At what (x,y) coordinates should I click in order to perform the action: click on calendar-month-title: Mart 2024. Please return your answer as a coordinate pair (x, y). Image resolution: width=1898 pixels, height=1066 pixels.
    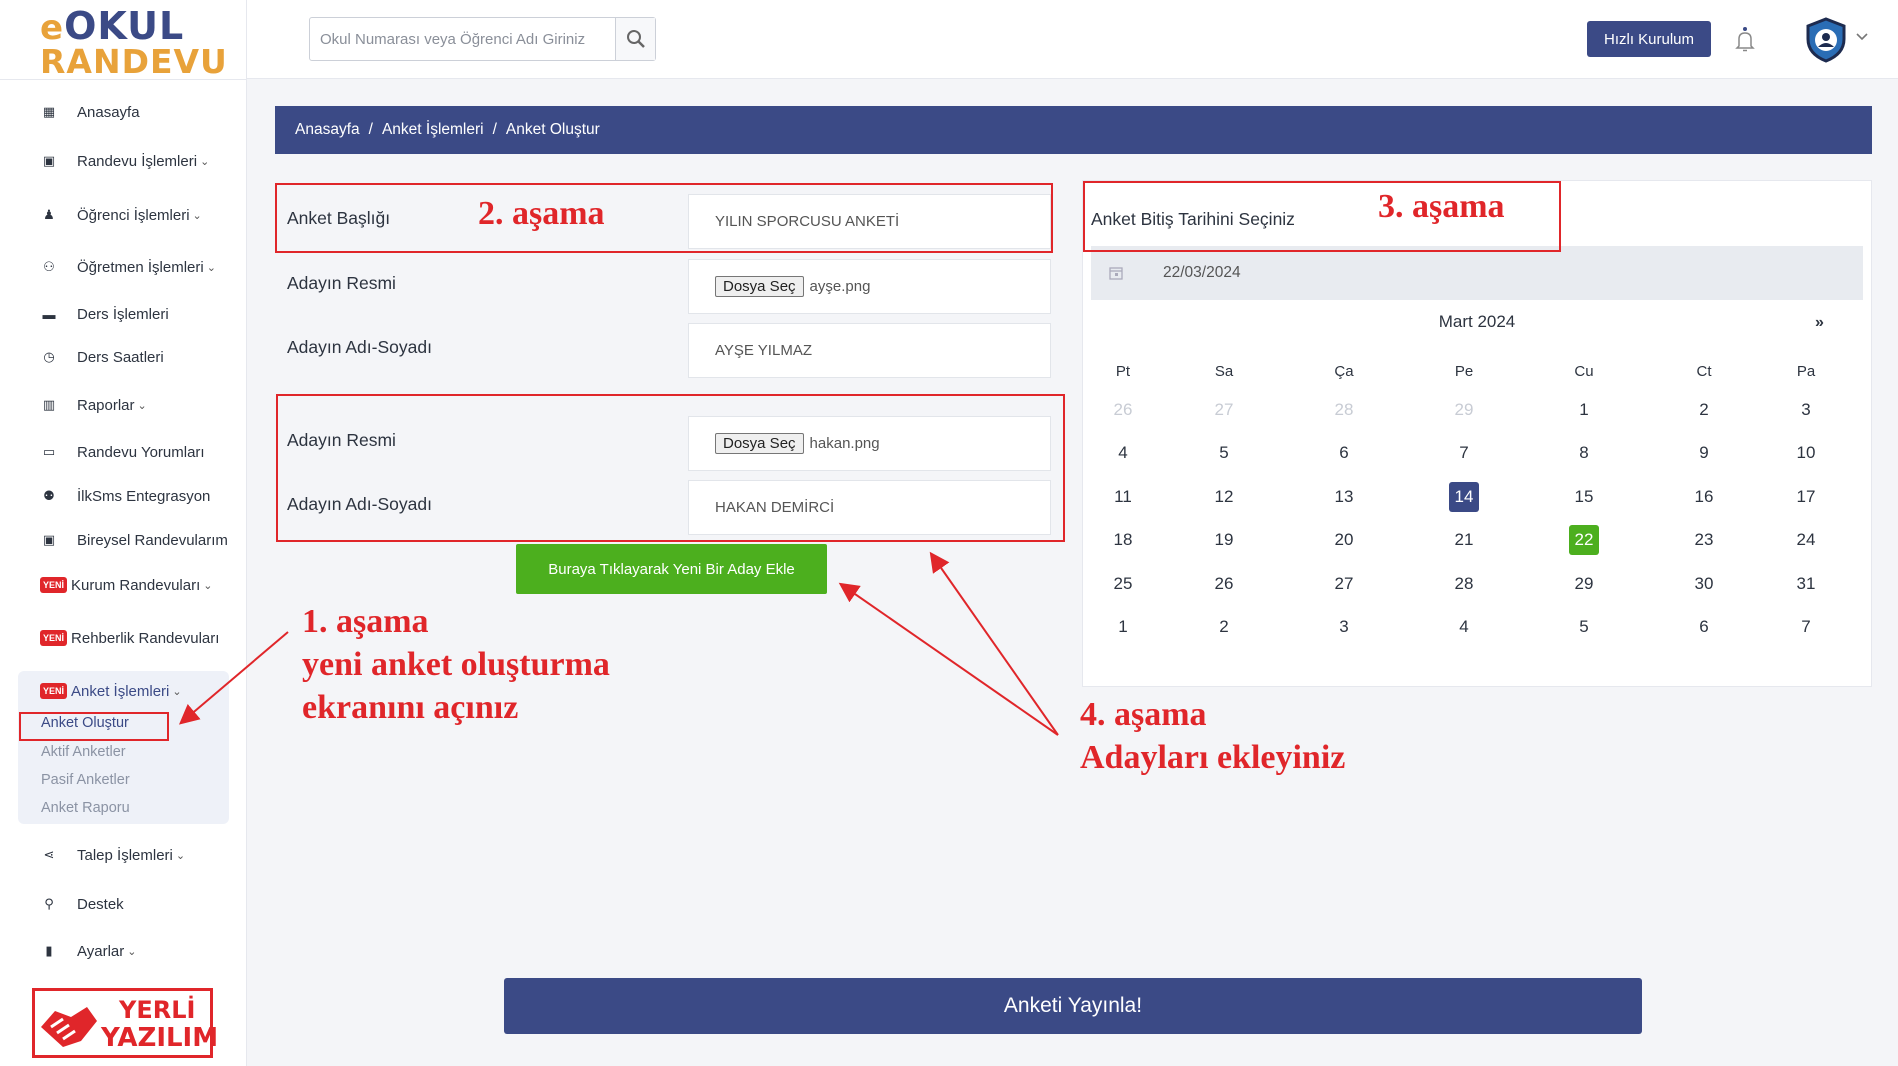
    Looking at the image, I should click on (1477, 321).